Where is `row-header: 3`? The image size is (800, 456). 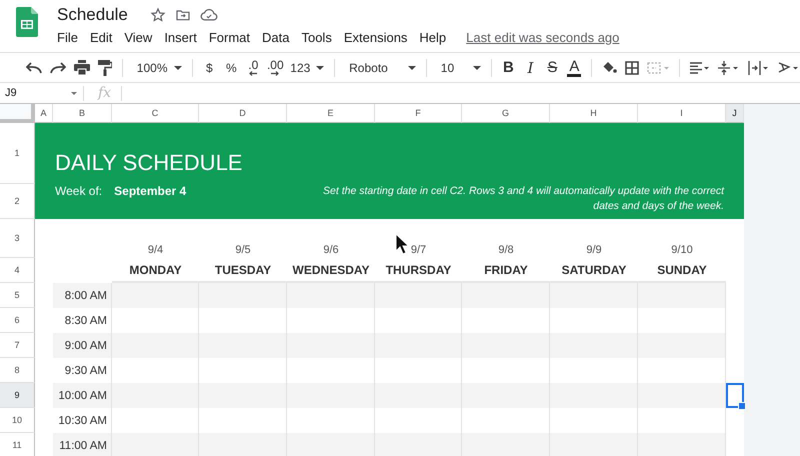
row-header: 3 is located at coordinates (17, 238).